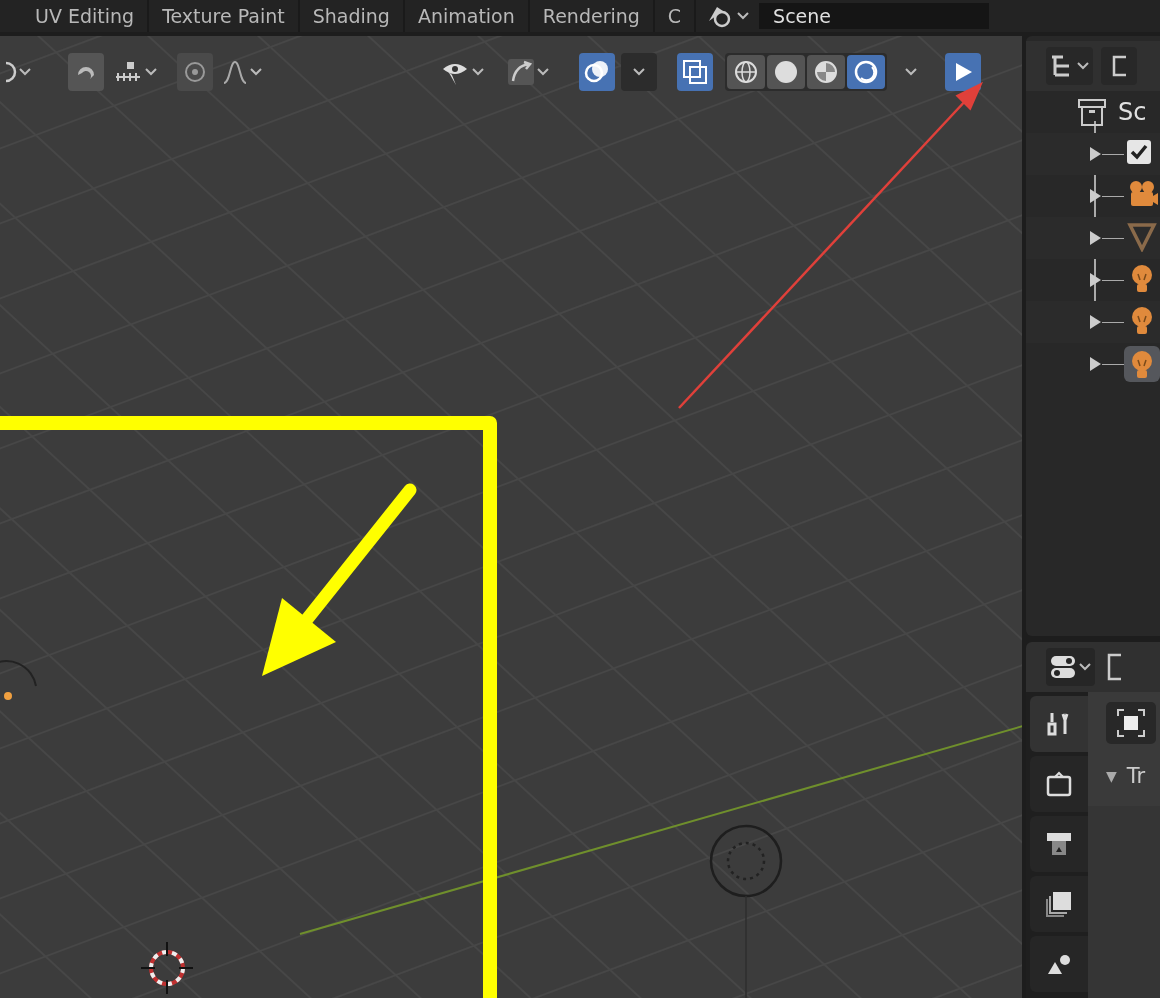 The image size is (1160, 998). What do you see at coordinates (352, 16) in the screenshot?
I see `workspace-tab: Shading` at bounding box center [352, 16].